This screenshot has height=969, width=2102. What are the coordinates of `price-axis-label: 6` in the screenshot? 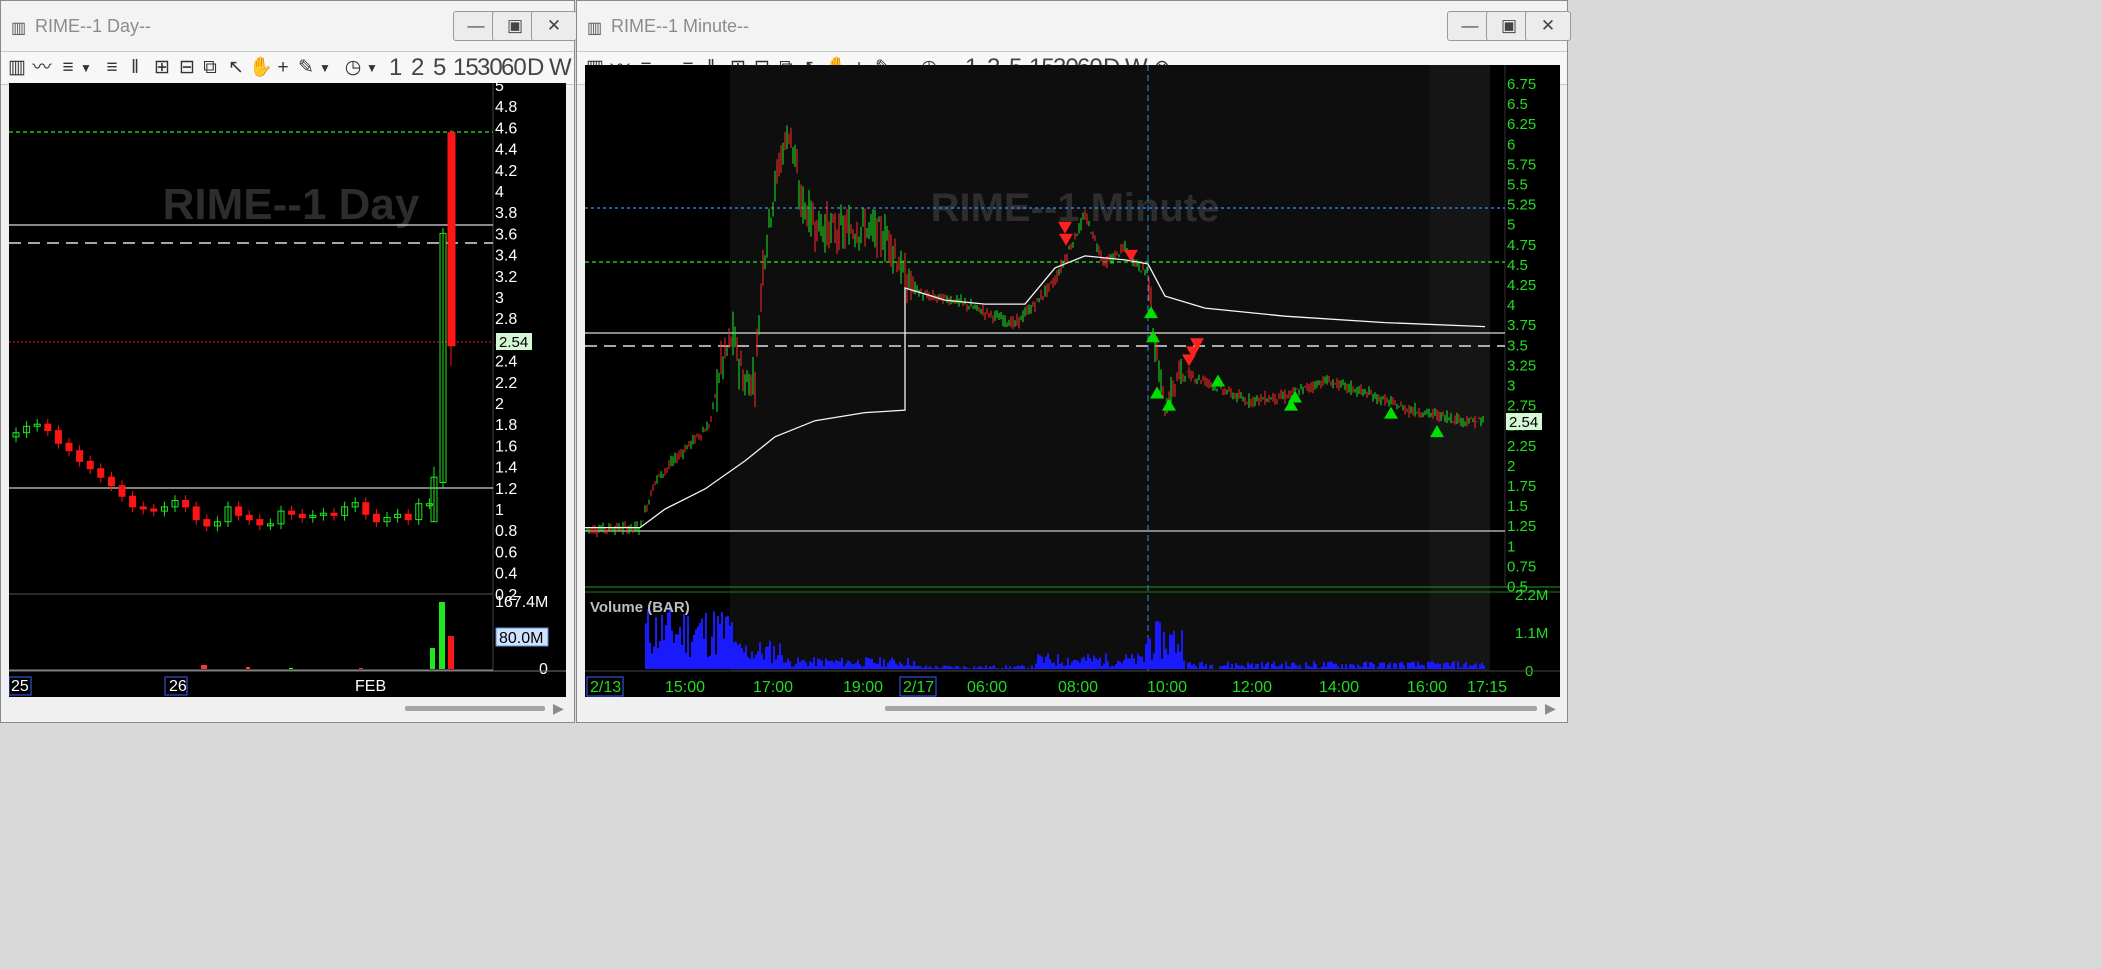 It's located at (1511, 144).